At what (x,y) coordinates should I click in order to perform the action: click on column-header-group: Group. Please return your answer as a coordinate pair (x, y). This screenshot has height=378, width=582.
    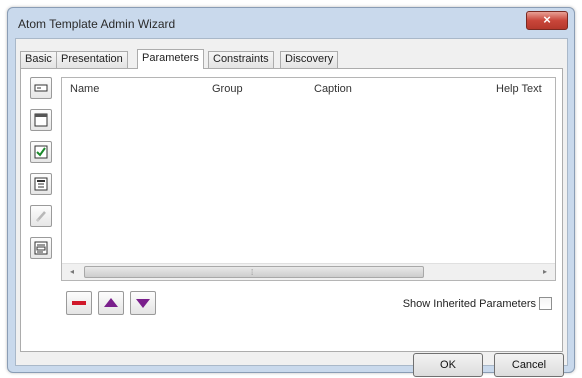
    Looking at the image, I should click on (227, 89).